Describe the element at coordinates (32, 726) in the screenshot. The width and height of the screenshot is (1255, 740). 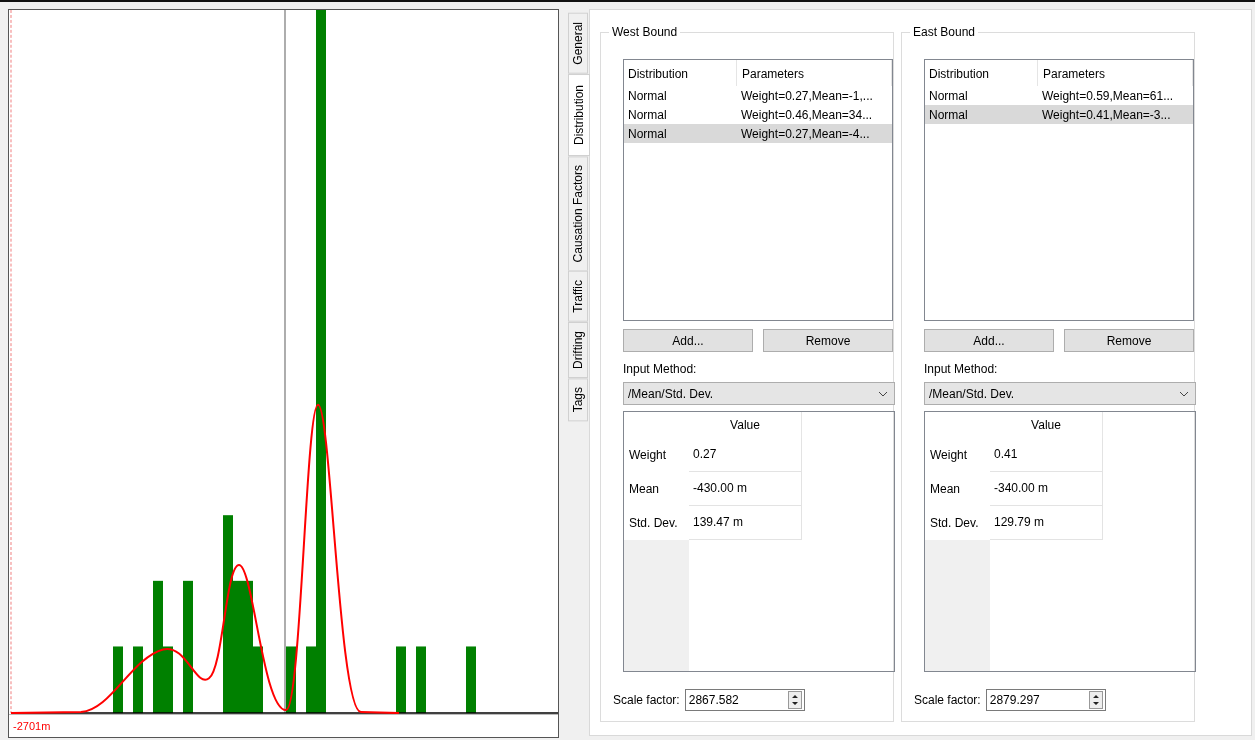
I see `axis-label: -2701m` at that location.